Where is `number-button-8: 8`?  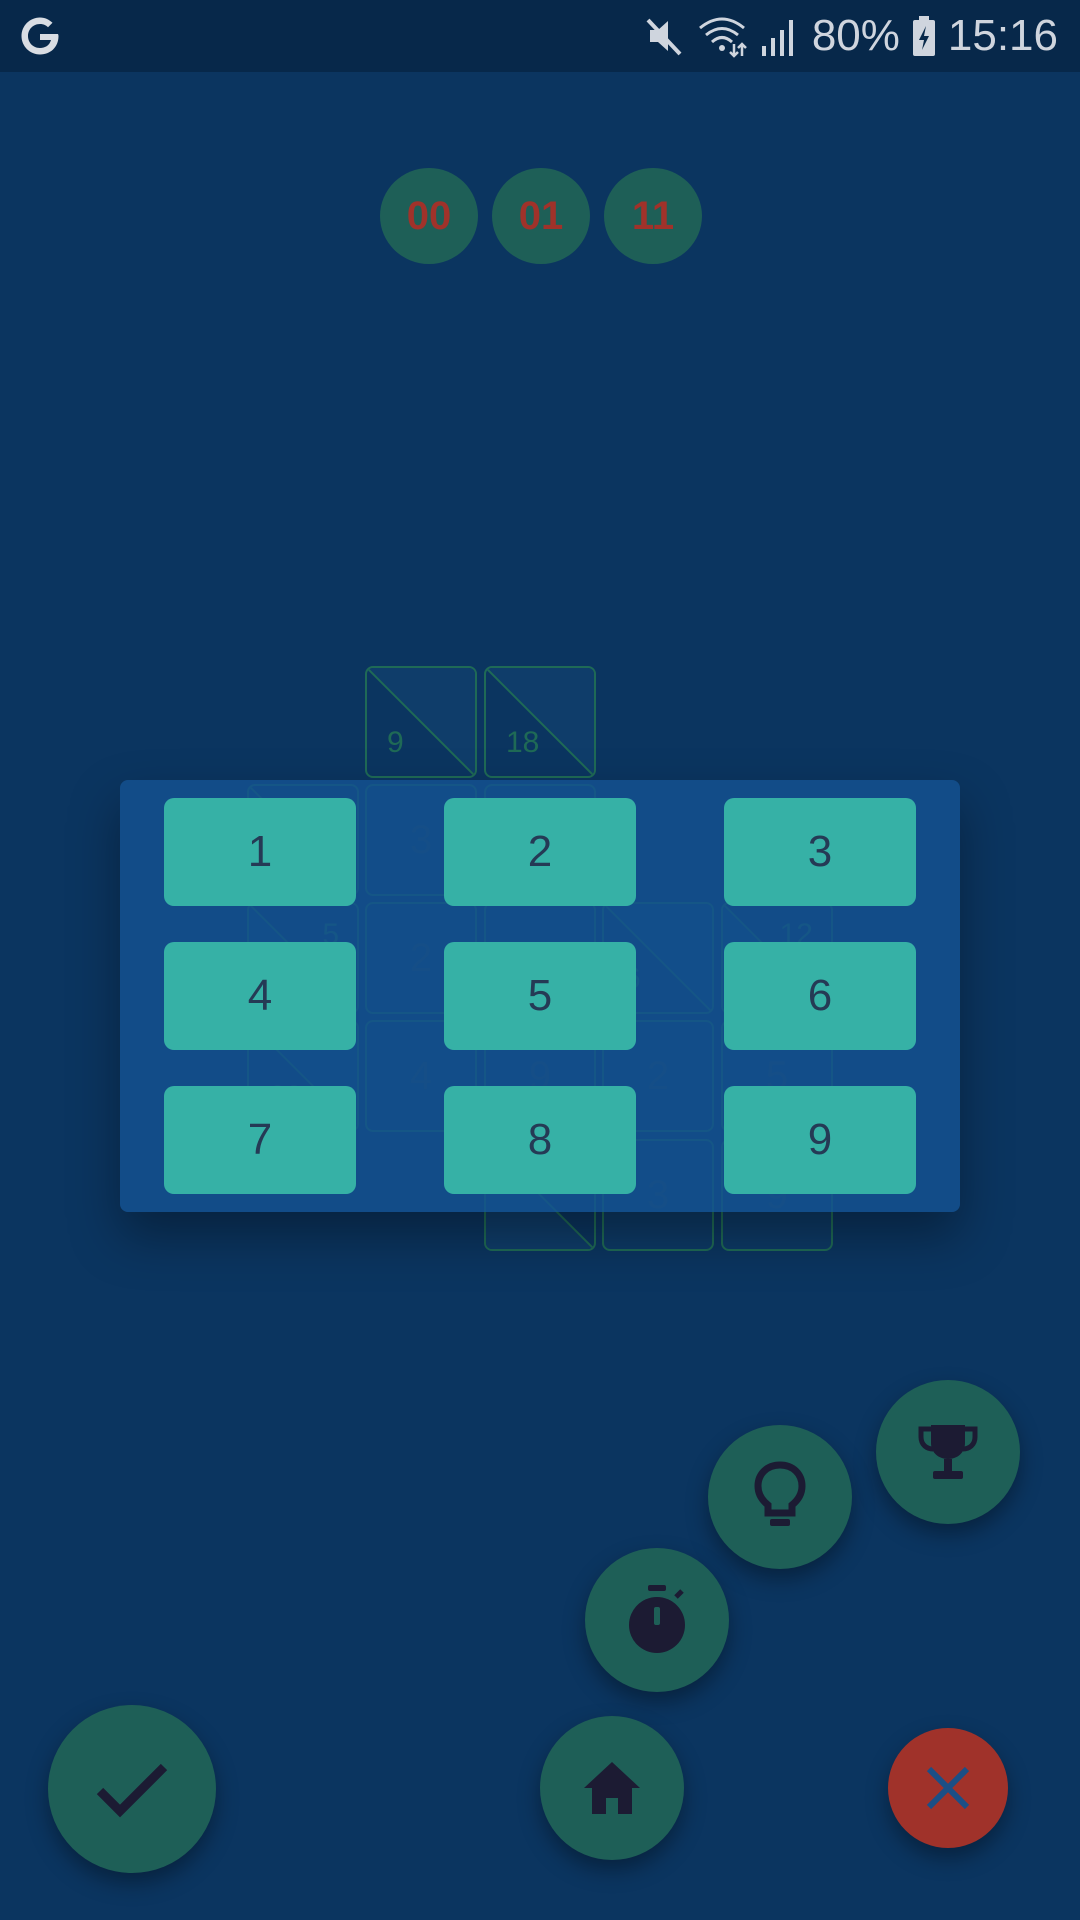
number-button-8: 8 is located at coordinates (540, 1140).